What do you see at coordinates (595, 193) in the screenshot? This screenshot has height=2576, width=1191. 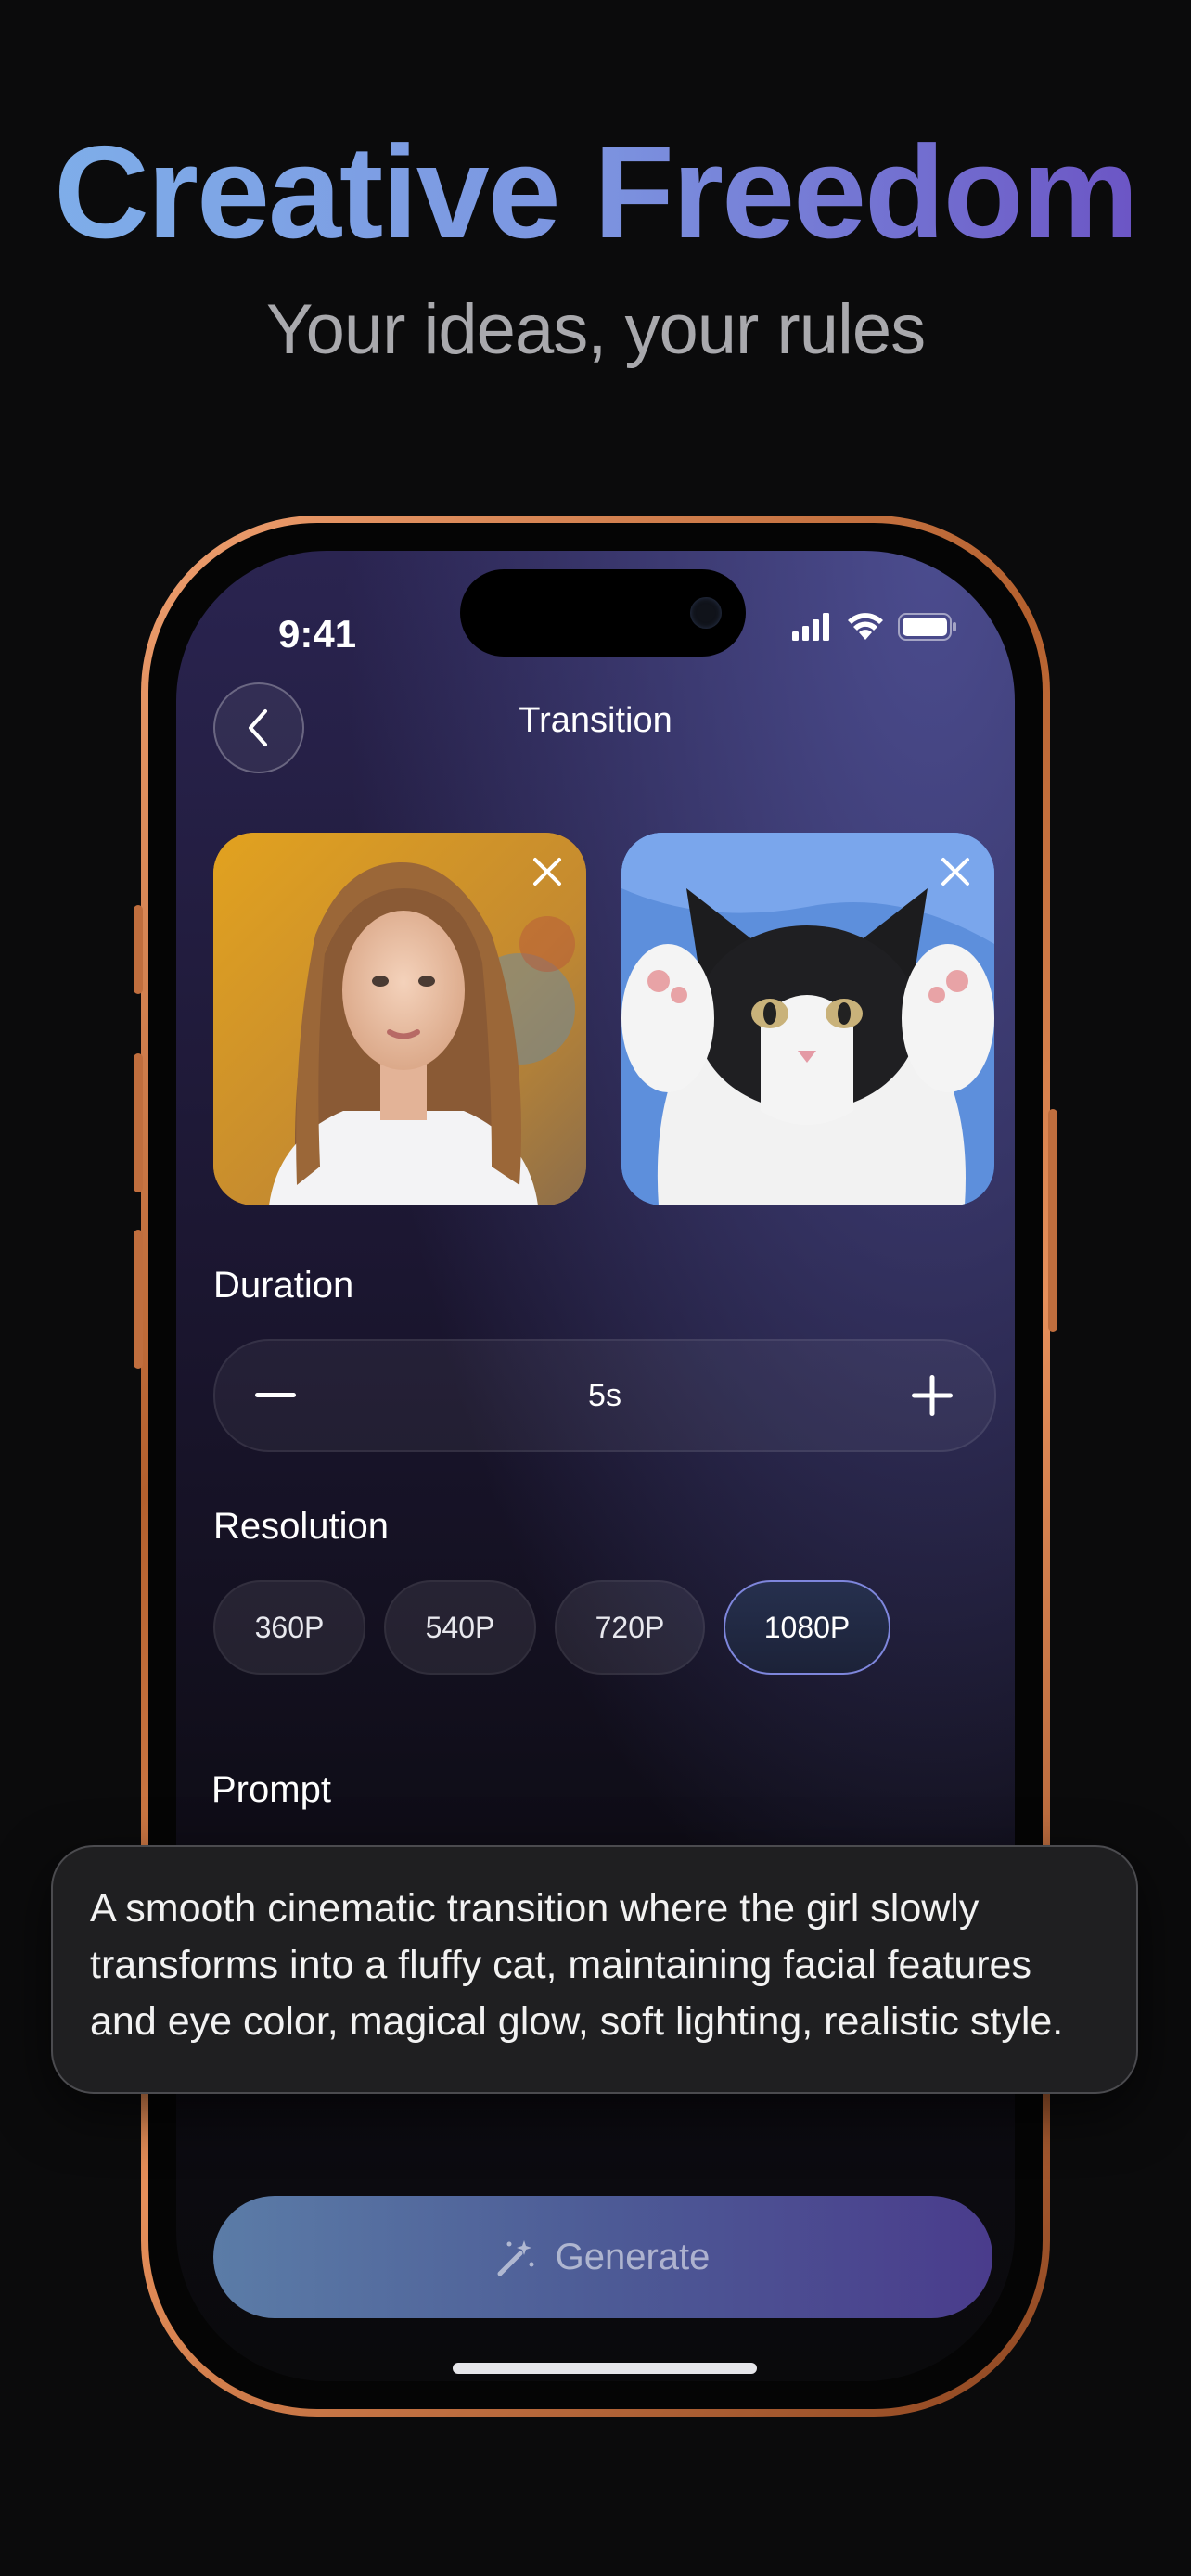 I see `hero-title: Creative Freedom` at bounding box center [595, 193].